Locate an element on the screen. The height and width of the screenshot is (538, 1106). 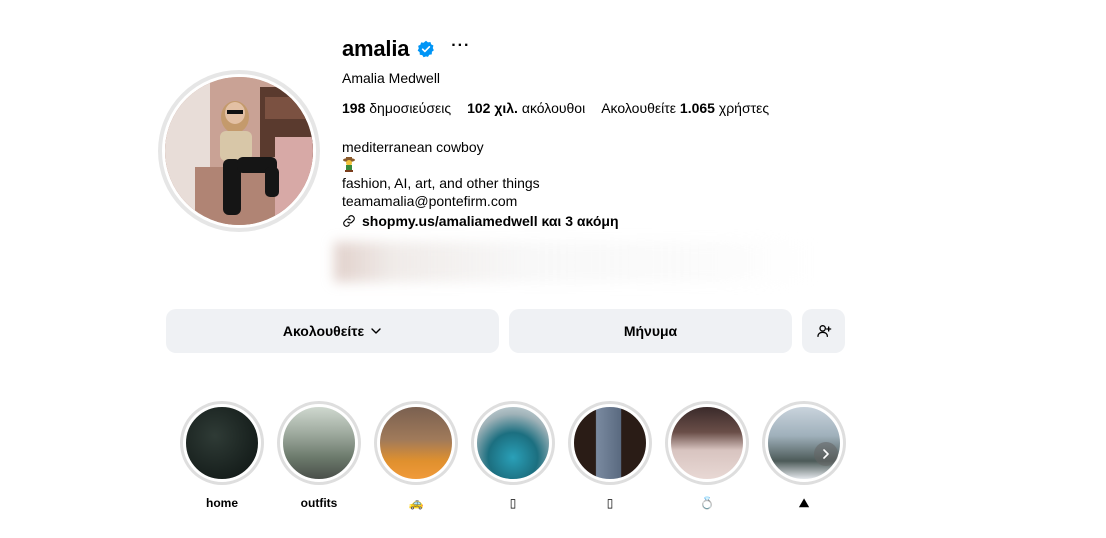
highlight-item: home is located at coordinates (222, 456).